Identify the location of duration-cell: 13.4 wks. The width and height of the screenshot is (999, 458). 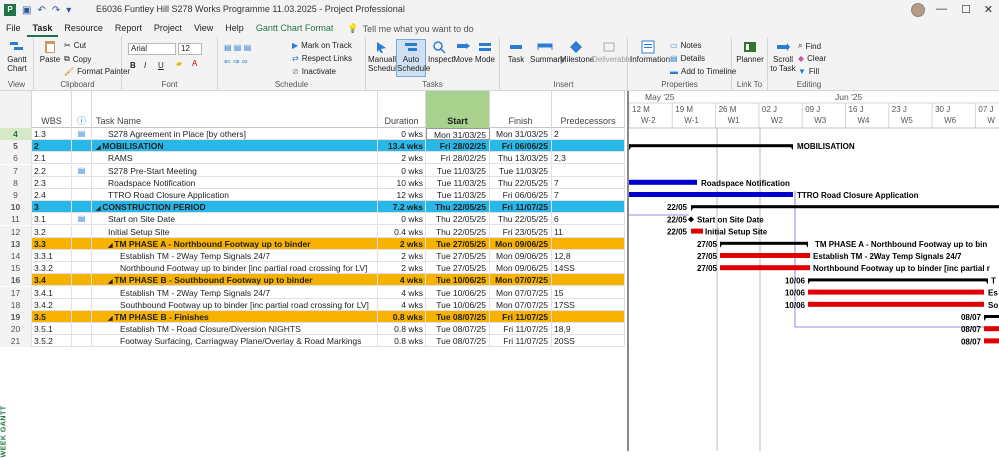
(402, 146).